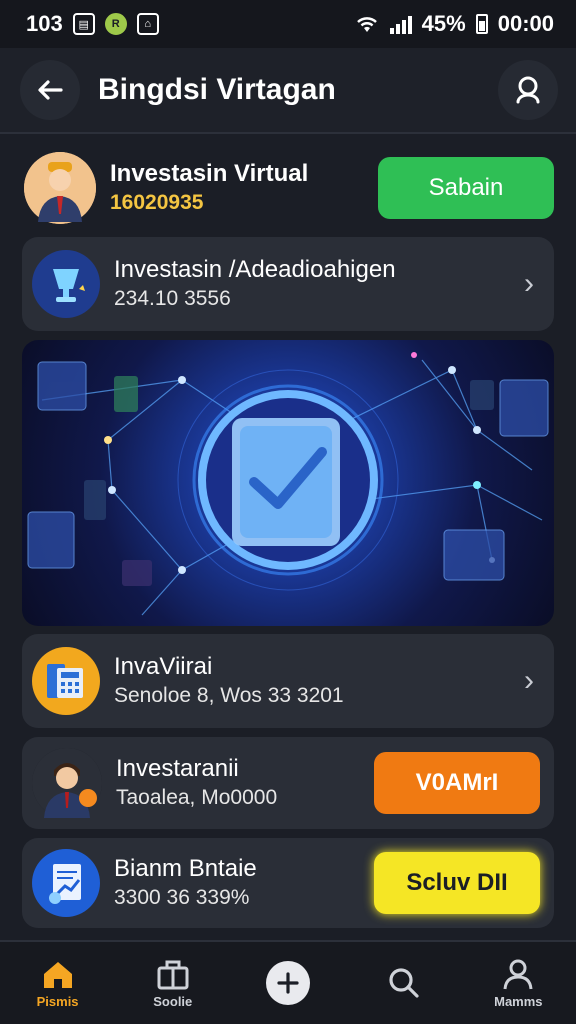 This screenshot has width=576, height=1024. What do you see at coordinates (319, 681) in the screenshot?
I see `card-text: InvaViirai Senoloe 8, Wos 33 3201` at bounding box center [319, 681].